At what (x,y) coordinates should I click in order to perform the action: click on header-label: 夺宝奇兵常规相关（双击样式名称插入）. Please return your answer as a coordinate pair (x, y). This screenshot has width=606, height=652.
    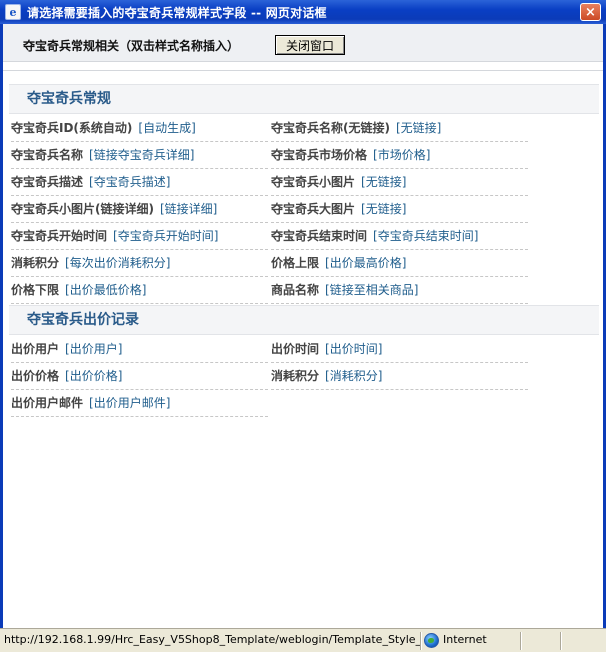
    Looking at the image, I should click on (131, 46).